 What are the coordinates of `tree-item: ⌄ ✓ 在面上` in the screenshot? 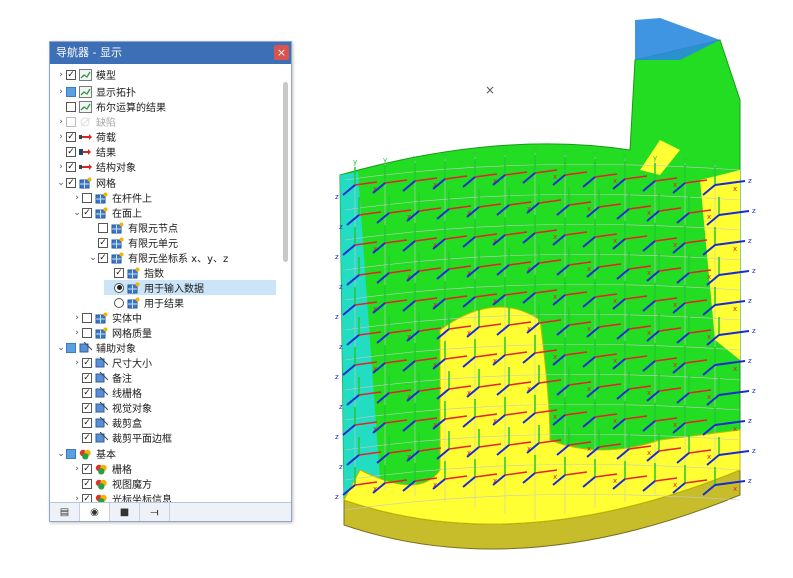 It's located at (107, 212).